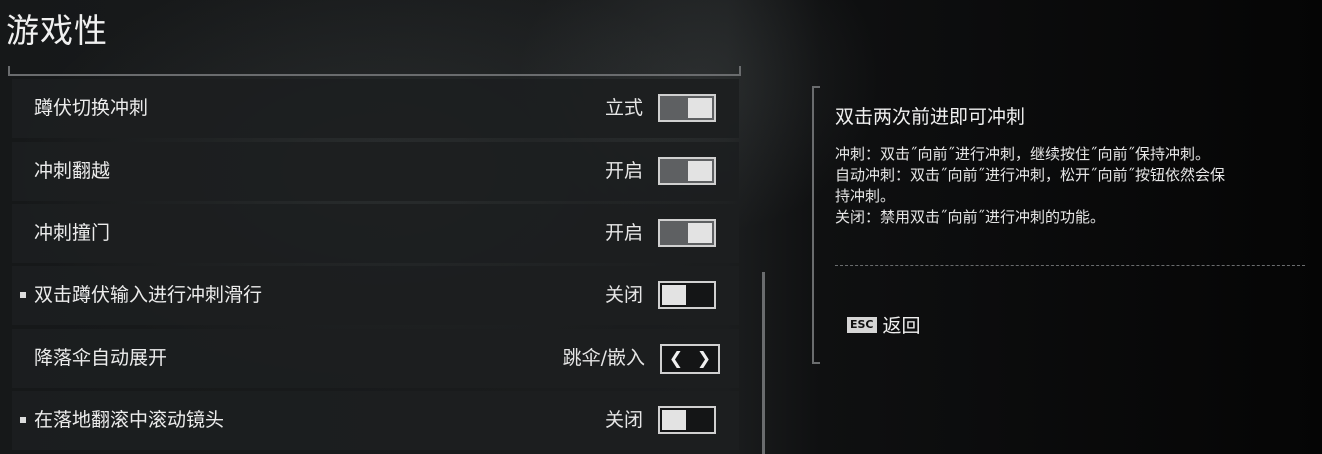  Describe the element at coordinates (862, 324) in the screenshot. I see `esc-key-icon: ESC` at that location.